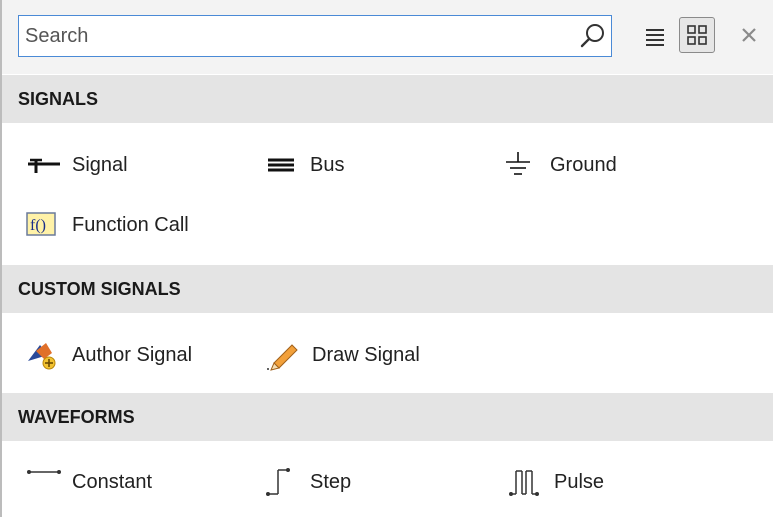 This screenshot has width=773, height=517. I want to click on pulse-block: Pulse, so click(556, 482).